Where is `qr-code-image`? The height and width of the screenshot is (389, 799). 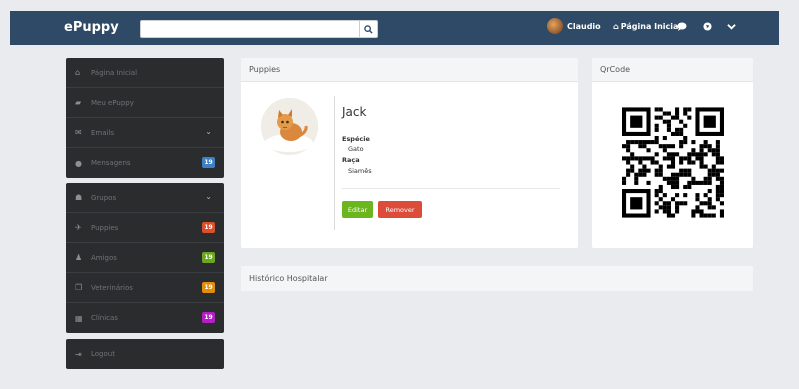
qr-code-image is located at coordinates (673, 162).